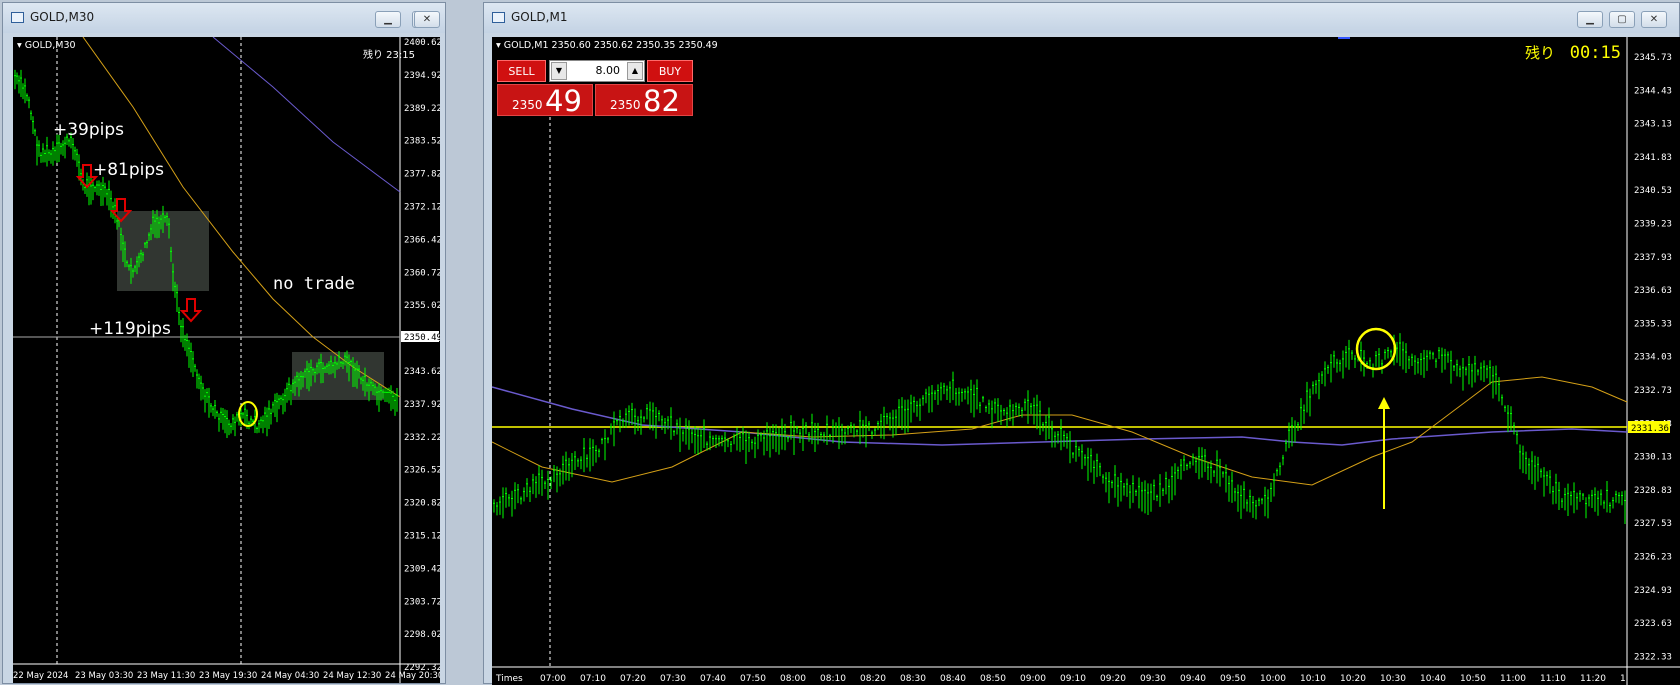 This screenshot has height=685, width=1680. Describe the element at coordinates (625, 105) in the screenshot. I see `buy-price-prefix: 2350` at that location.